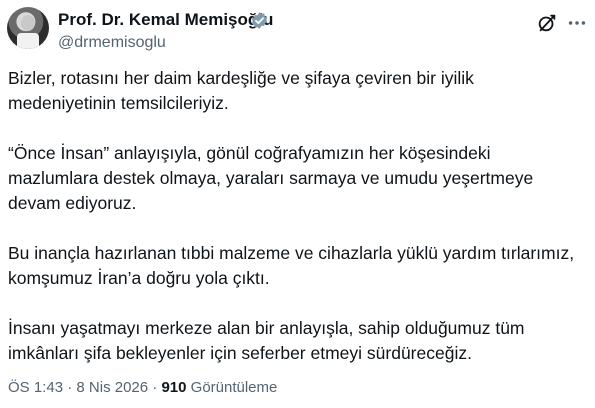  I want to click on tweet-date: 8 Nis 2026, so click(112, 387).